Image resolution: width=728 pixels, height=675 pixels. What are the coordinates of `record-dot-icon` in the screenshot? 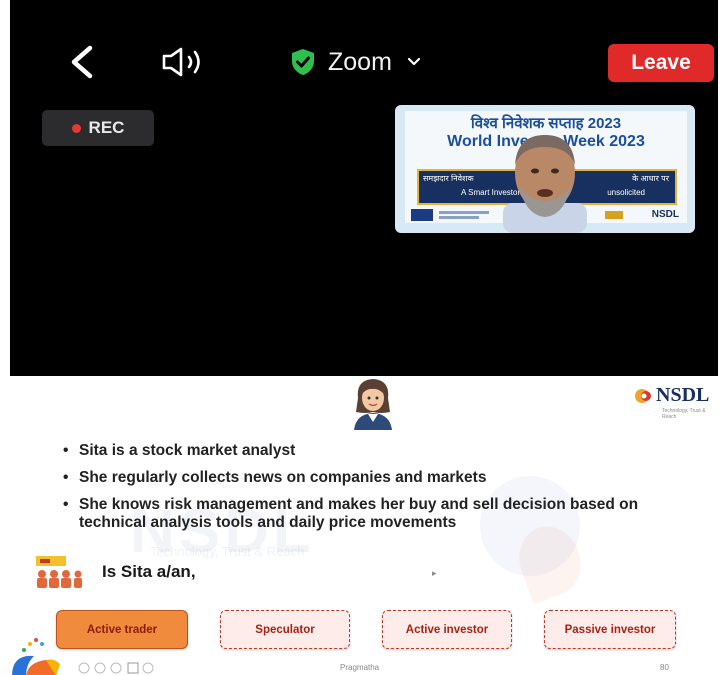 It's located at (76, 128).